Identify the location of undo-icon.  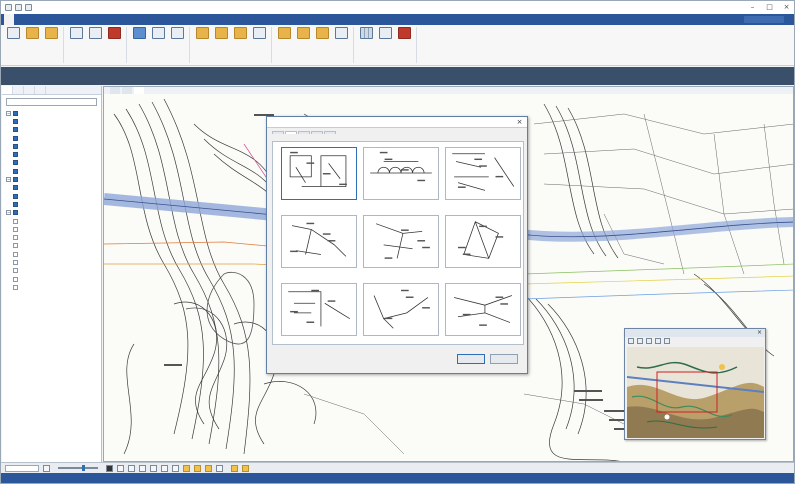
(18, 7).